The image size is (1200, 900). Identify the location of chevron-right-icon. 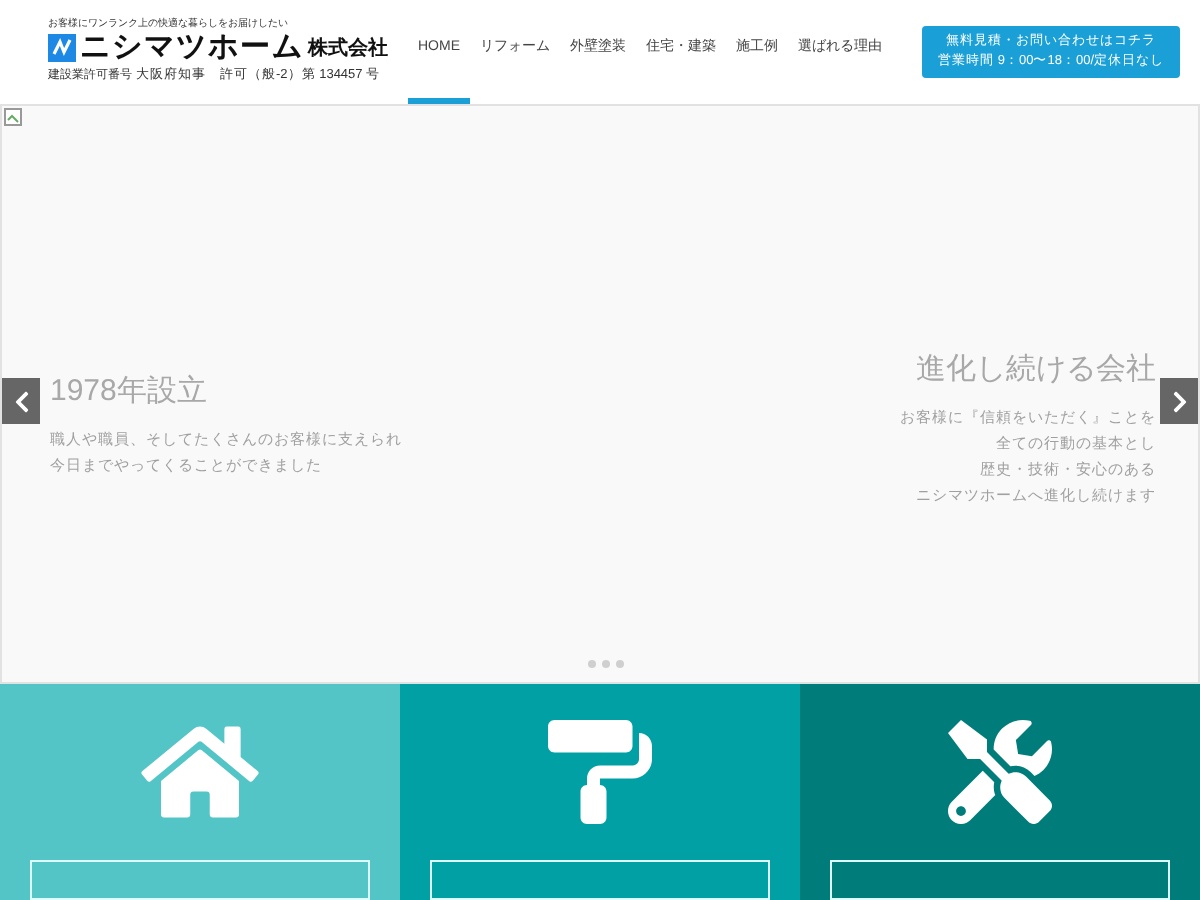
(1179, 401).